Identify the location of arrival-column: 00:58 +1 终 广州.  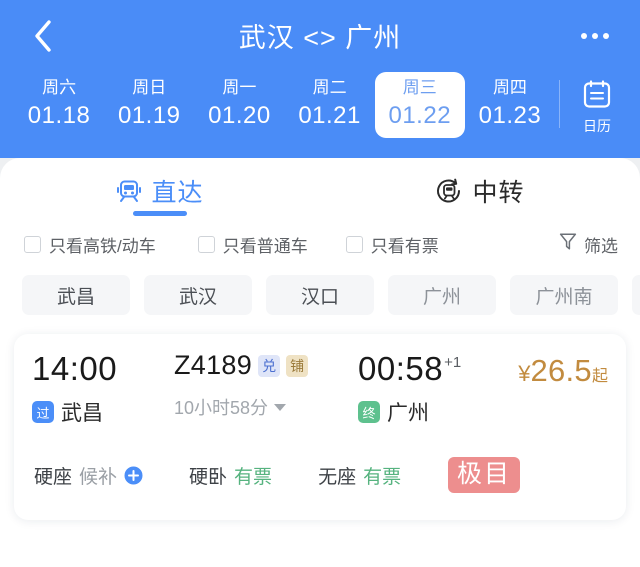
(433, 388).